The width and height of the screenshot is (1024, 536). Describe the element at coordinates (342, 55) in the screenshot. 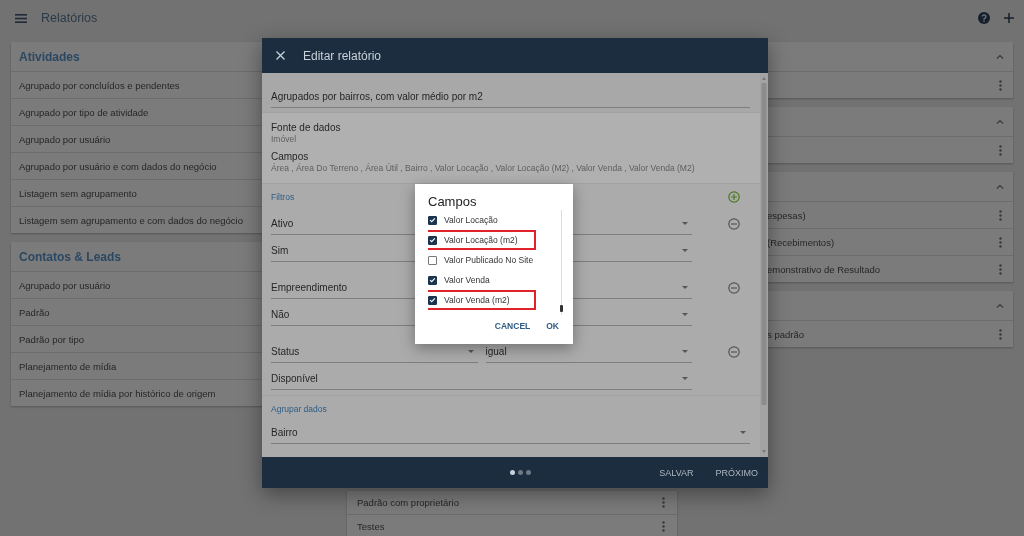

I see `modal-title: Editar relatório` at that location.